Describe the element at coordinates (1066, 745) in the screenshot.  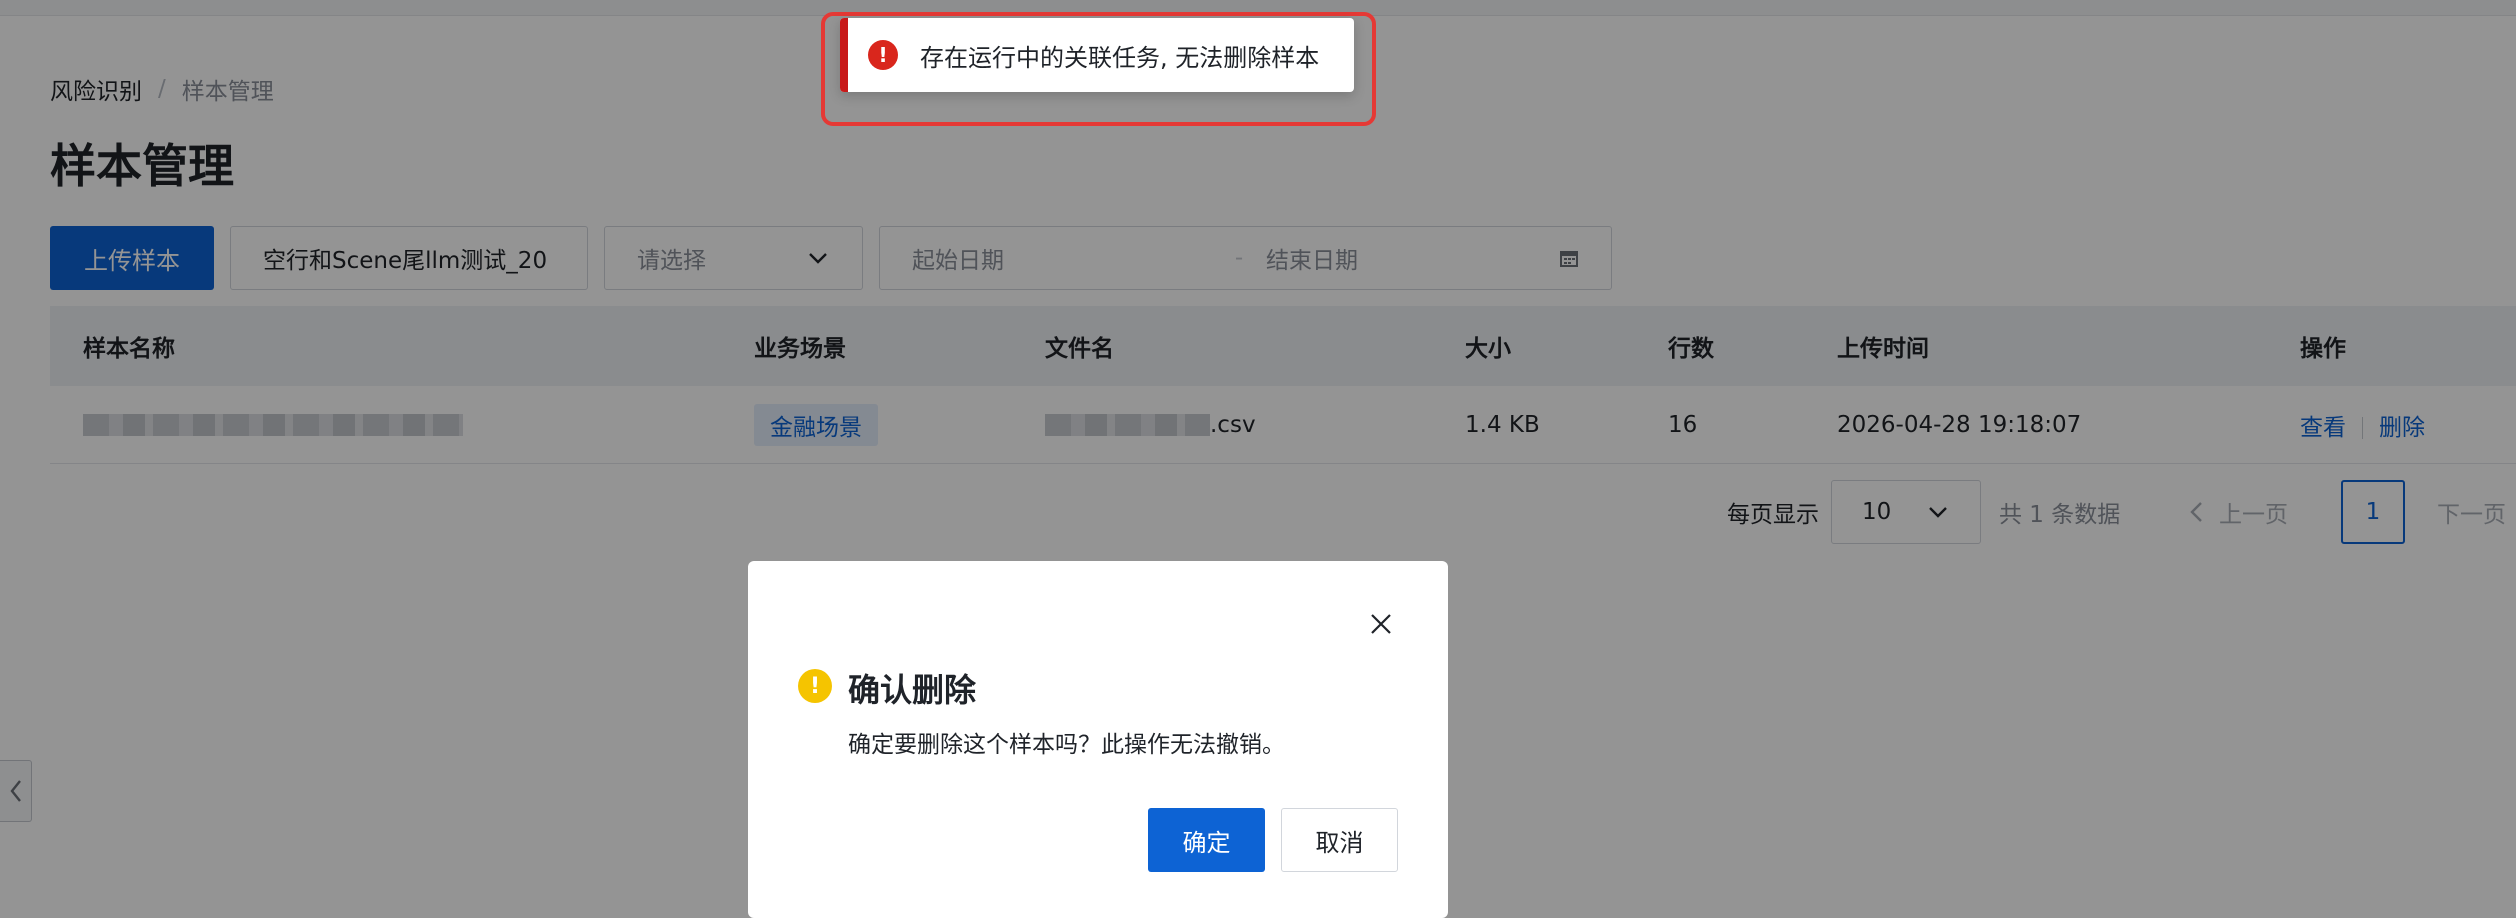
I see `dialog-message: 确定要删除这个样本吗？此操作无法撤销。` at that location.